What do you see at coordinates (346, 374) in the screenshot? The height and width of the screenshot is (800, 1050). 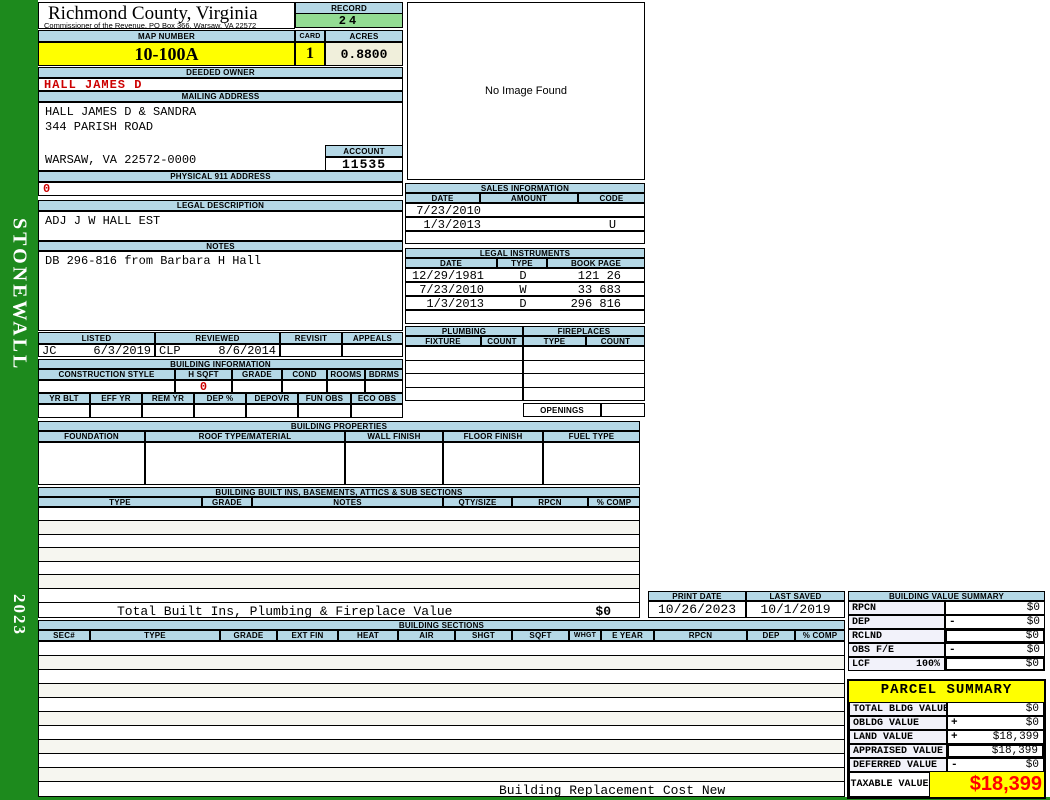 I see `rooms-header: ROOMS` at bounding box center [346, 374].